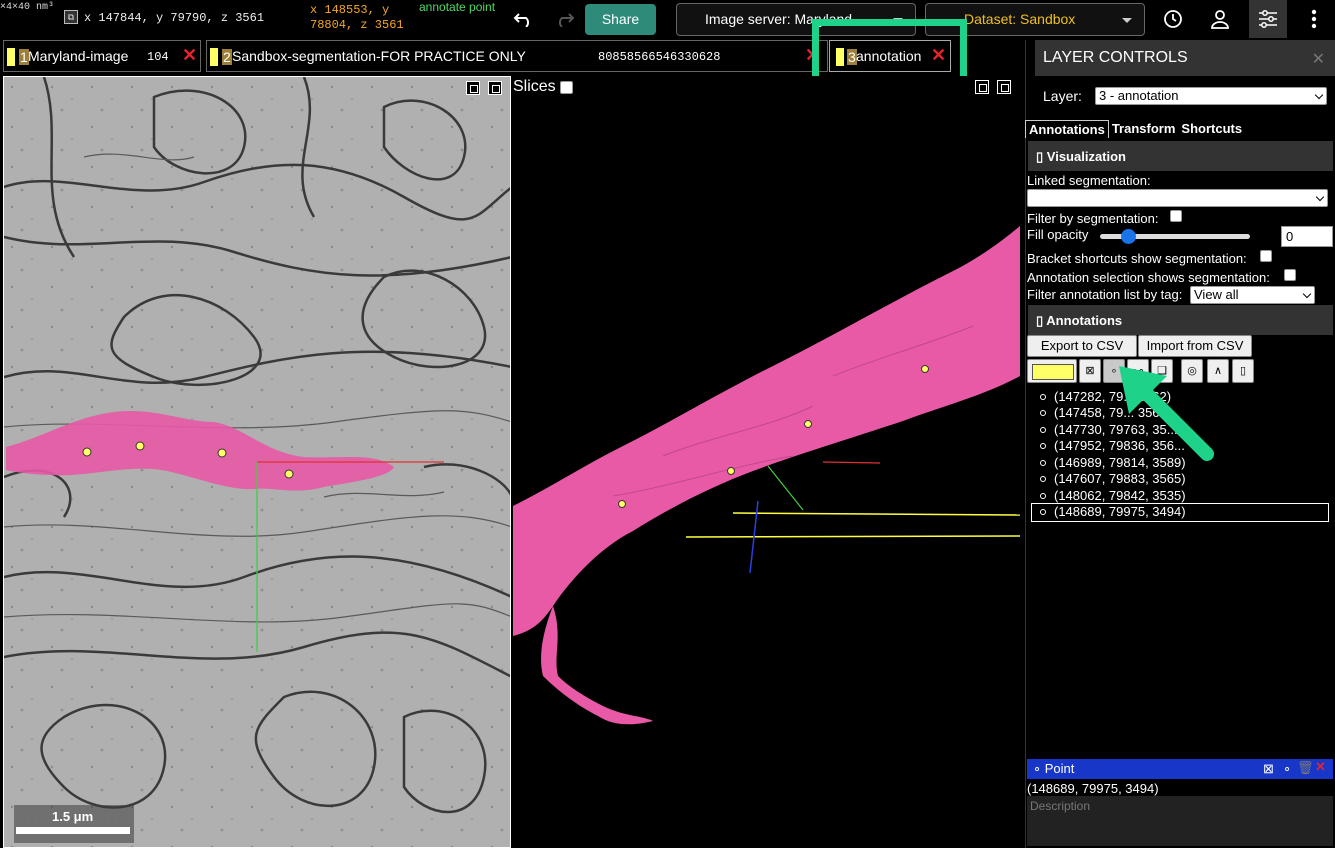 The width and height of the screenshot is (1335, 848). What do you see at coordinates (566, 87) in the screenshot?
I see `slices-checkbox` at bounding box center [566, 87].